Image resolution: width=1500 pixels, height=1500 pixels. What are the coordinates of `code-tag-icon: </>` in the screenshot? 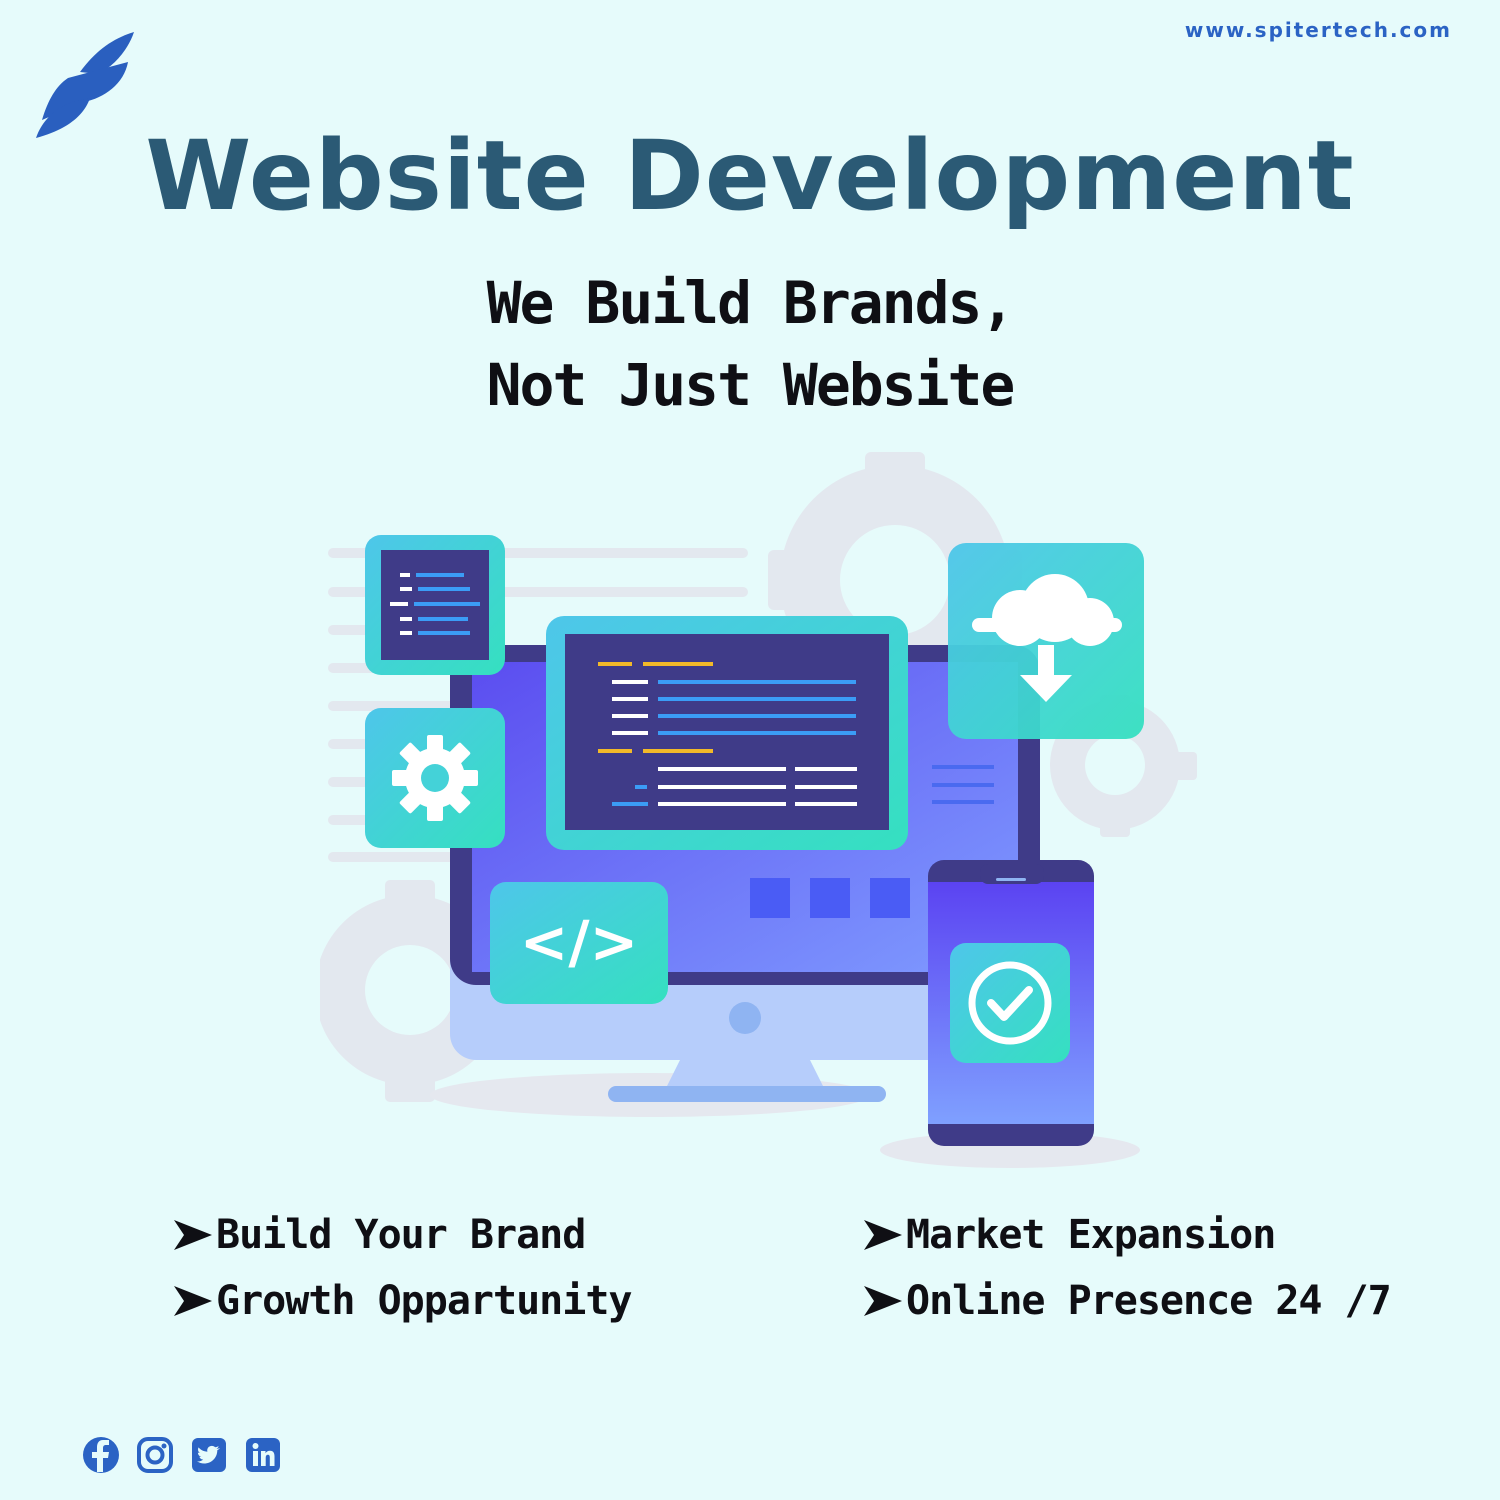 It's located at (579, 942).